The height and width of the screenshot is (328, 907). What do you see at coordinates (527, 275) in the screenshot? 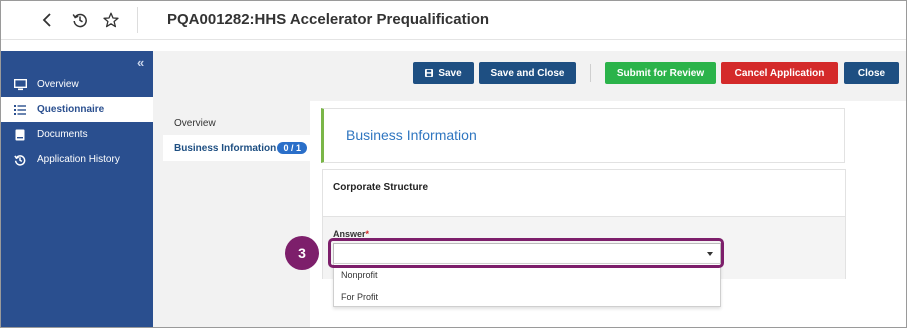
I see `dropdown-option-nonprofit: Nonprofit` at bounding box center [527, 275].